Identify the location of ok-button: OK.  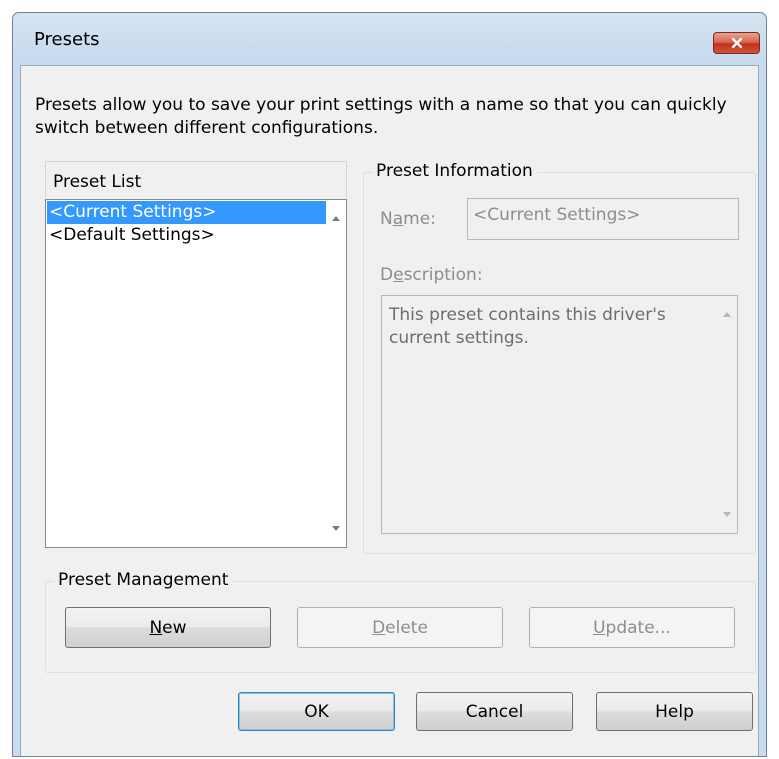
(316, 711).